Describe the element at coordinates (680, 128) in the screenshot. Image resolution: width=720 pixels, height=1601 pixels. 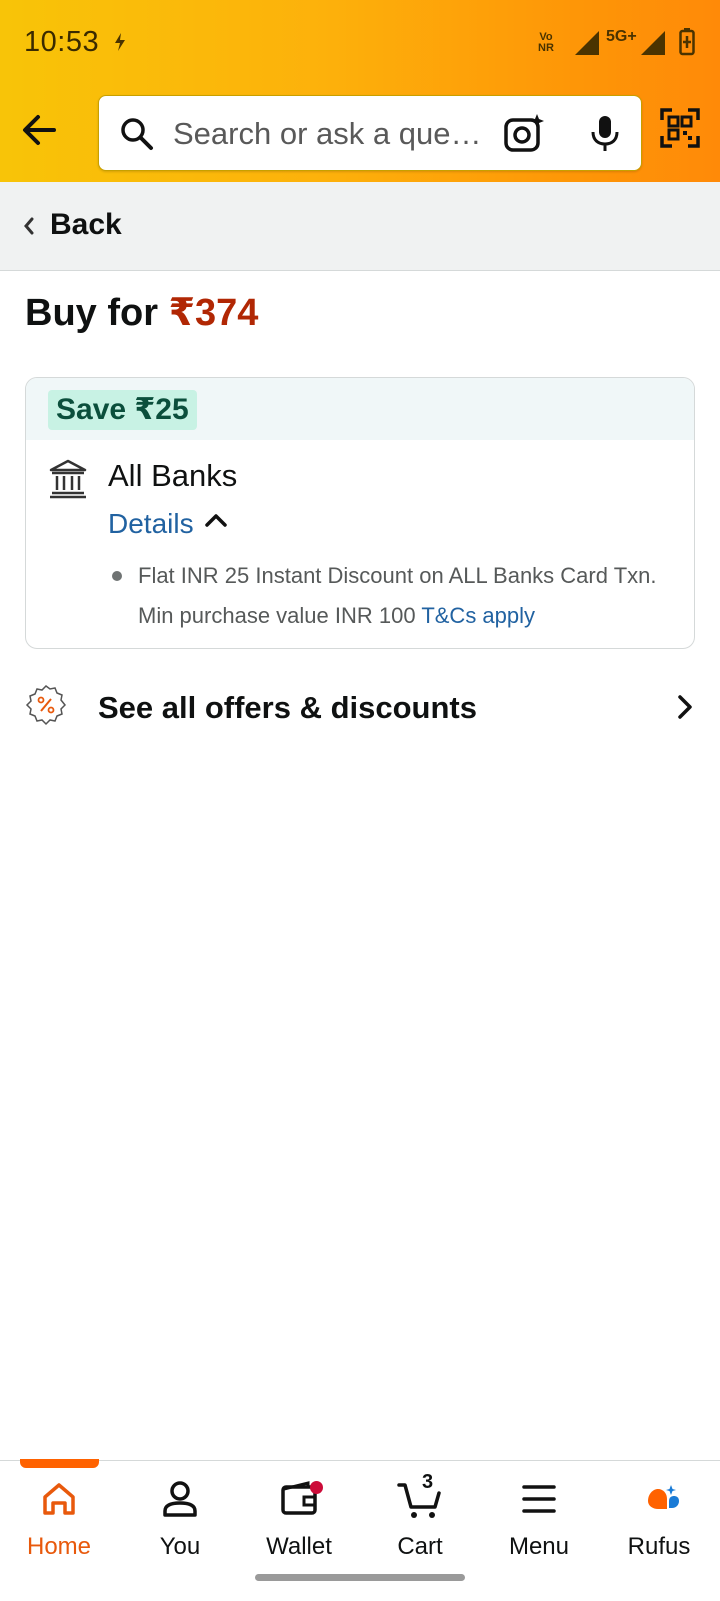
I see `qr-scanner-icon` at that location.